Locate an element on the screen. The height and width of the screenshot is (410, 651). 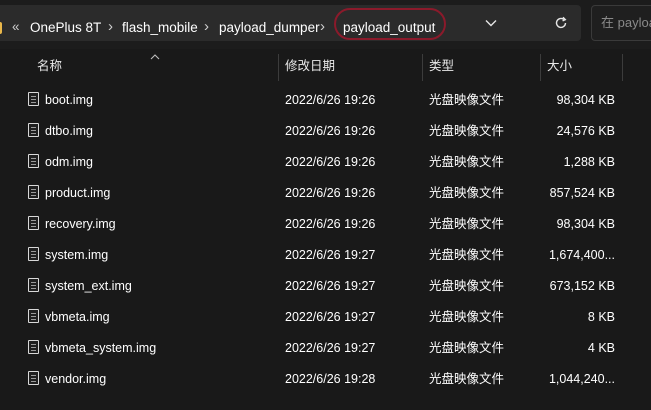
file-row: boot.img 2022/6/26 19:26 光盘映像文件 98,304 KB is located at coordinates (325, 100).